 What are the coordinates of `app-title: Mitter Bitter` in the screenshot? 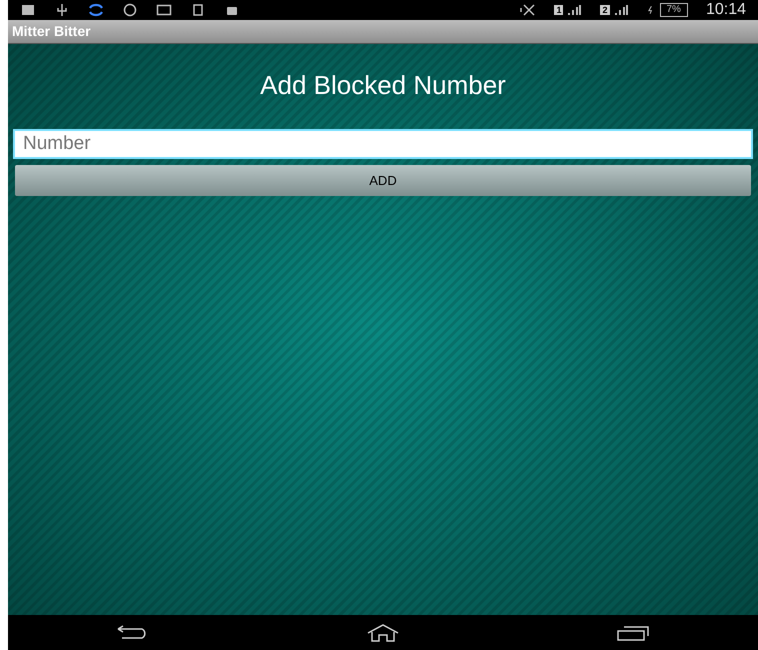 It's located at (51, 31).